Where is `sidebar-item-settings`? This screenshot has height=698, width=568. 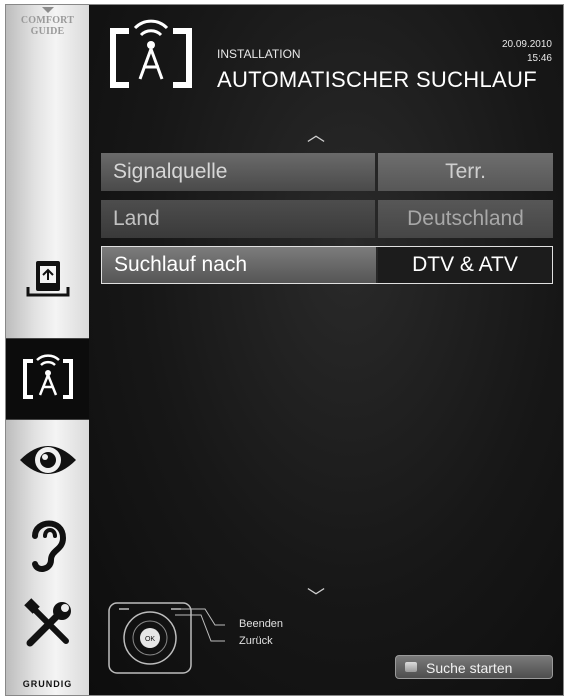
sidebar-item-settings is located at coordinates (47, 625).